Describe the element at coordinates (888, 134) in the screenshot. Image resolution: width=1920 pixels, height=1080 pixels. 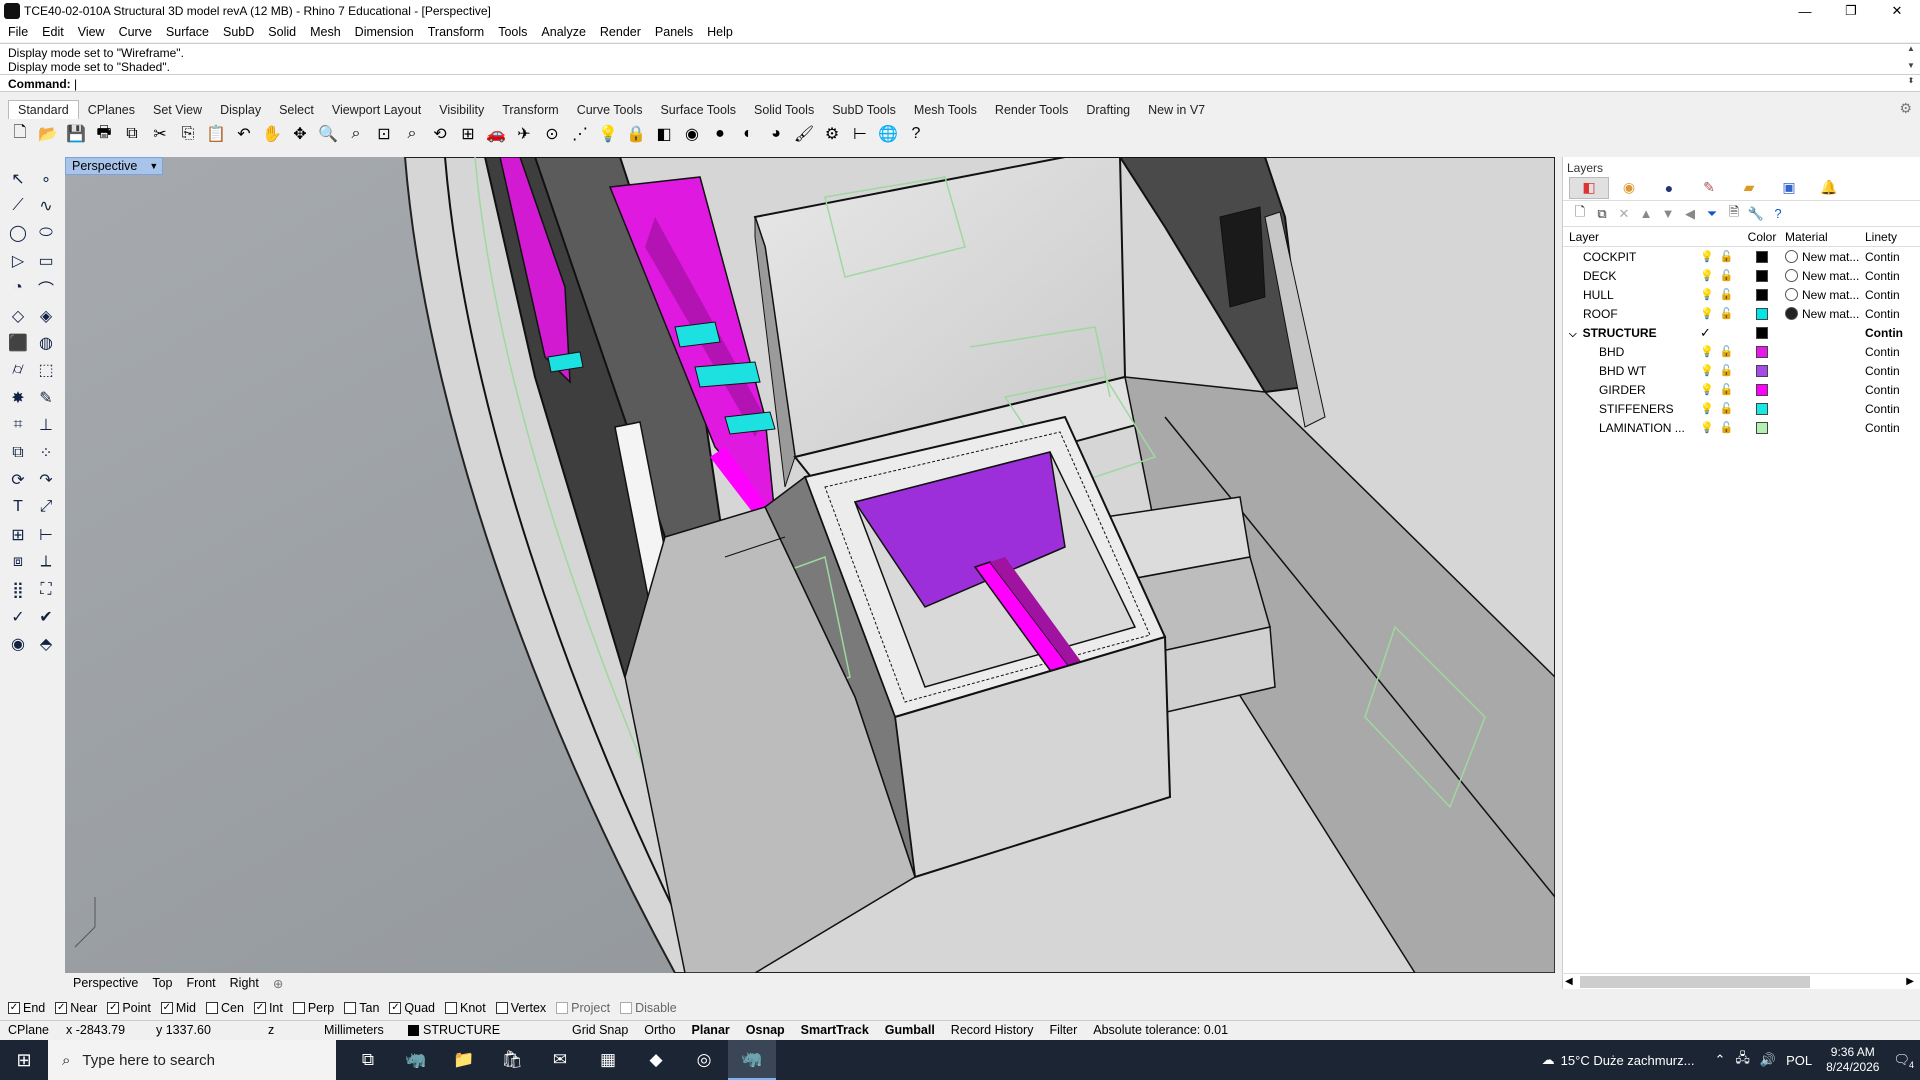
I see `globe-icon: 🌐` at that location.